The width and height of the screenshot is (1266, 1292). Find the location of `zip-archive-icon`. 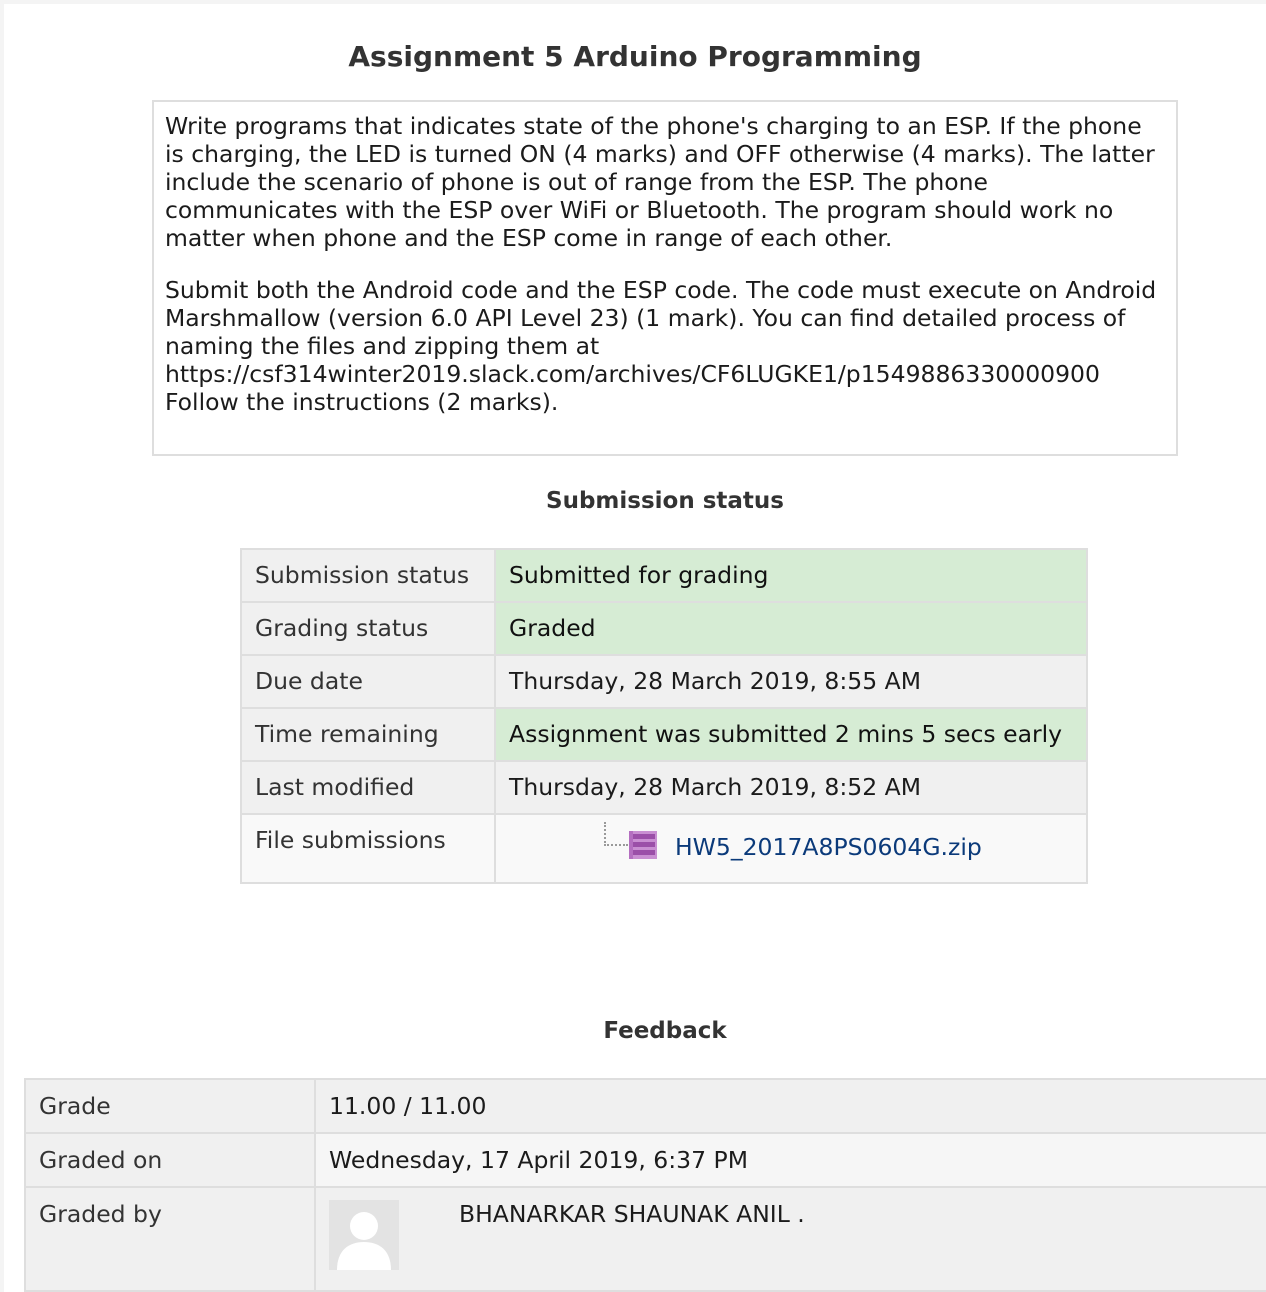

zip-archive-icon is located at coordinates (643, 845).